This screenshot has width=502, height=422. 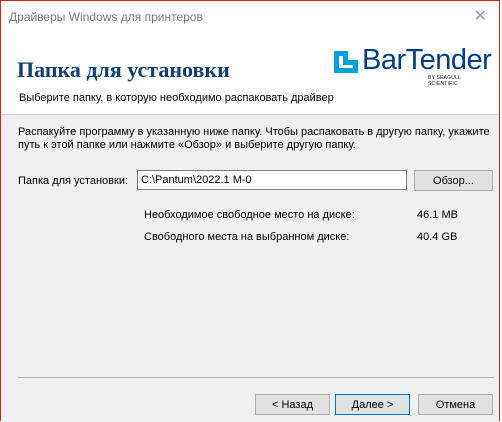 What do you see at coordinates (272, 180) in the screenshot?
I see `install-folder-input` at bounding box center [272, 180].